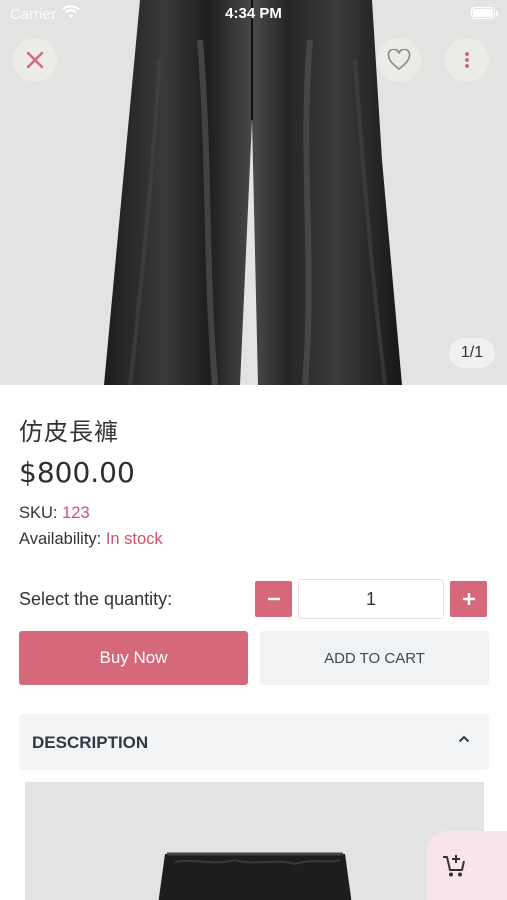 Image resolution: width=507 pixels, height=900 pixels. Describe the element at coordinates (254, 742) in the screenshot. I see `description-accordion-header: DESCRIPTION` at that location.